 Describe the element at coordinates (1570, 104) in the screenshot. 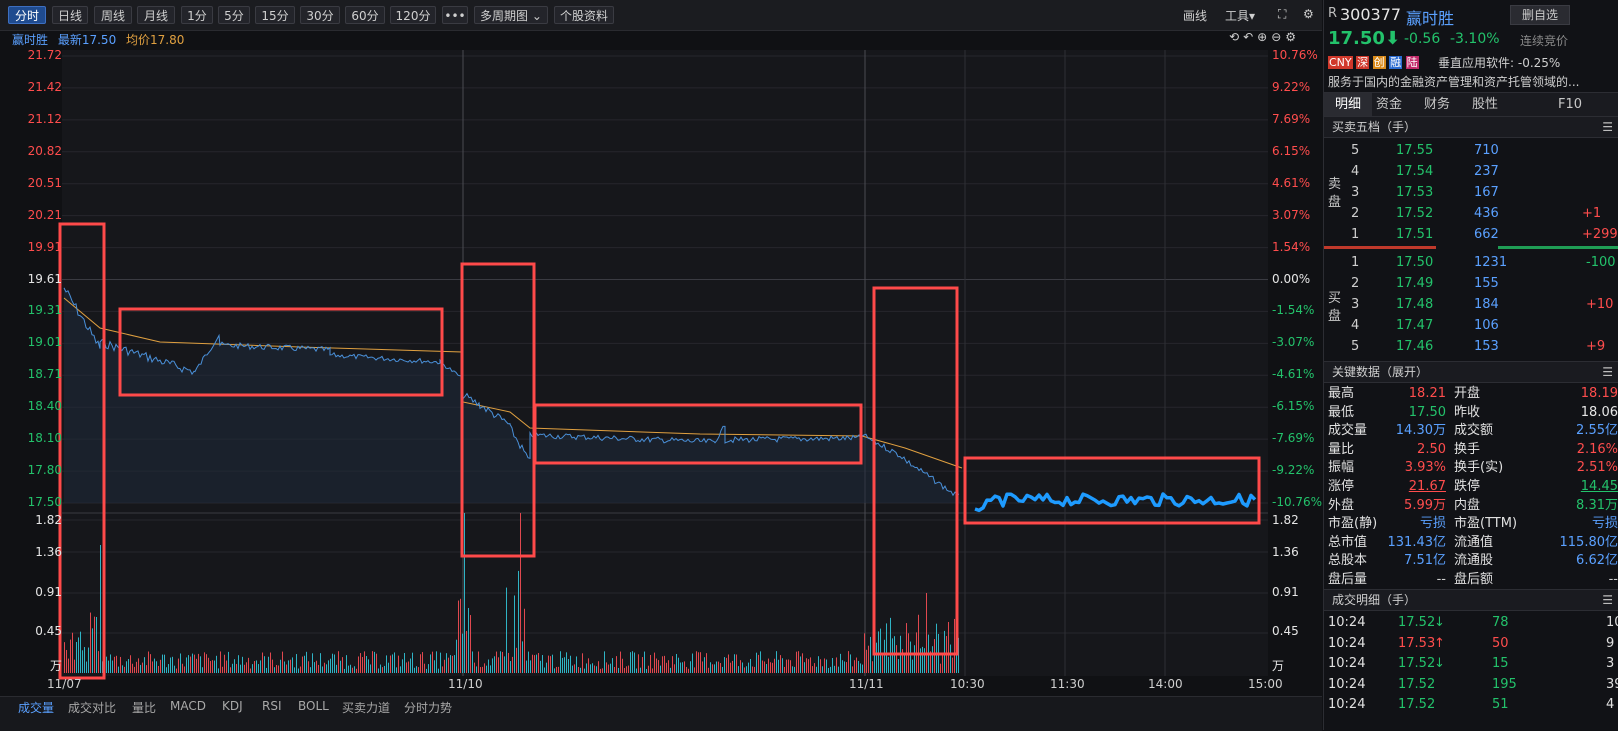

I see `tab-f10: F10` at that location.